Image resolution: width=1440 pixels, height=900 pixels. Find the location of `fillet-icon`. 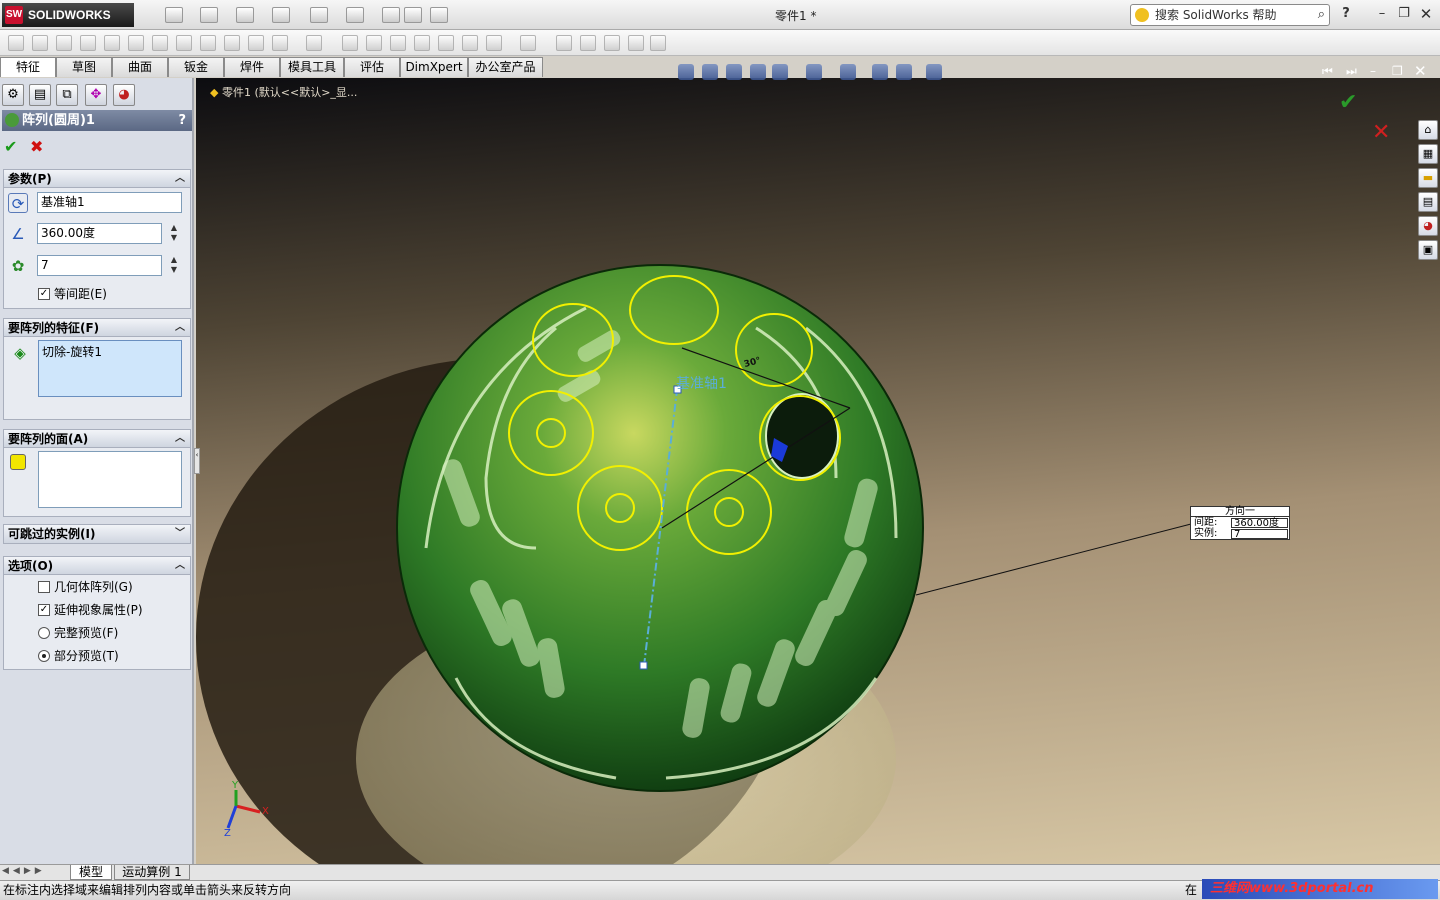

fillet-icon is located at coordinates (256, 43).